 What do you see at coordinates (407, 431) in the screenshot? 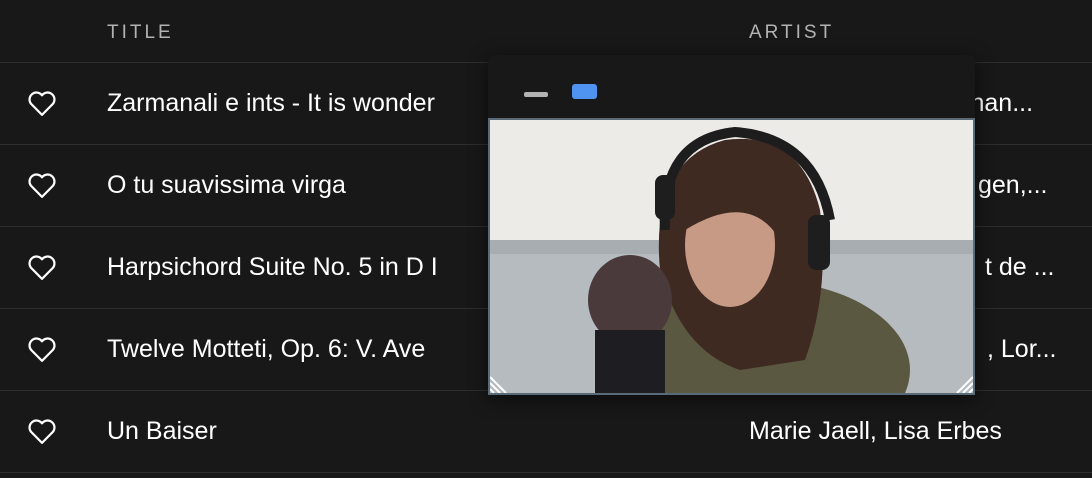
I see `track-title: Un Baiser` at bounding box center [407, 431].